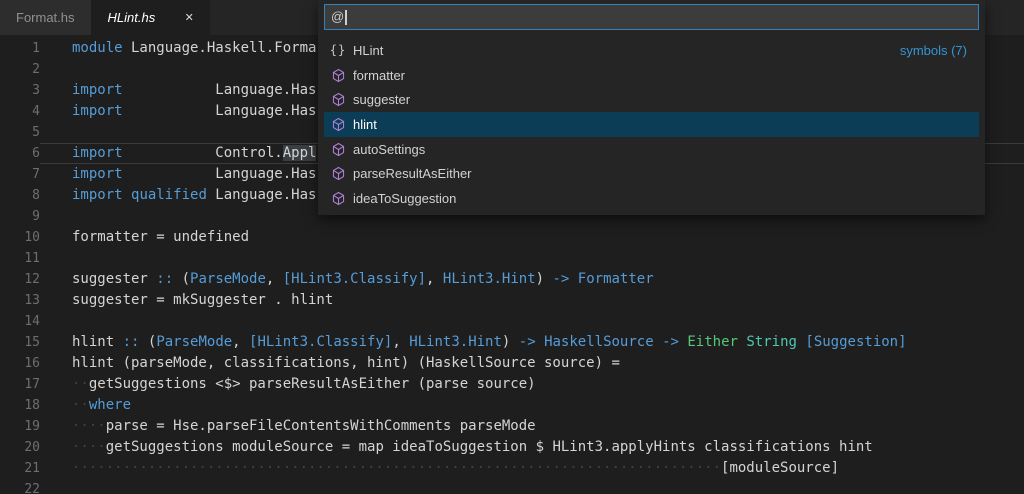  I want to click on tab-label: HLint.hs, so click(131, 17).